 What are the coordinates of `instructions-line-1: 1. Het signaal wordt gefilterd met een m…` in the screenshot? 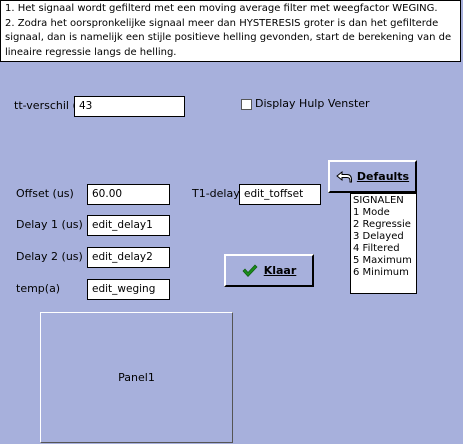 It's located at (221, 8).